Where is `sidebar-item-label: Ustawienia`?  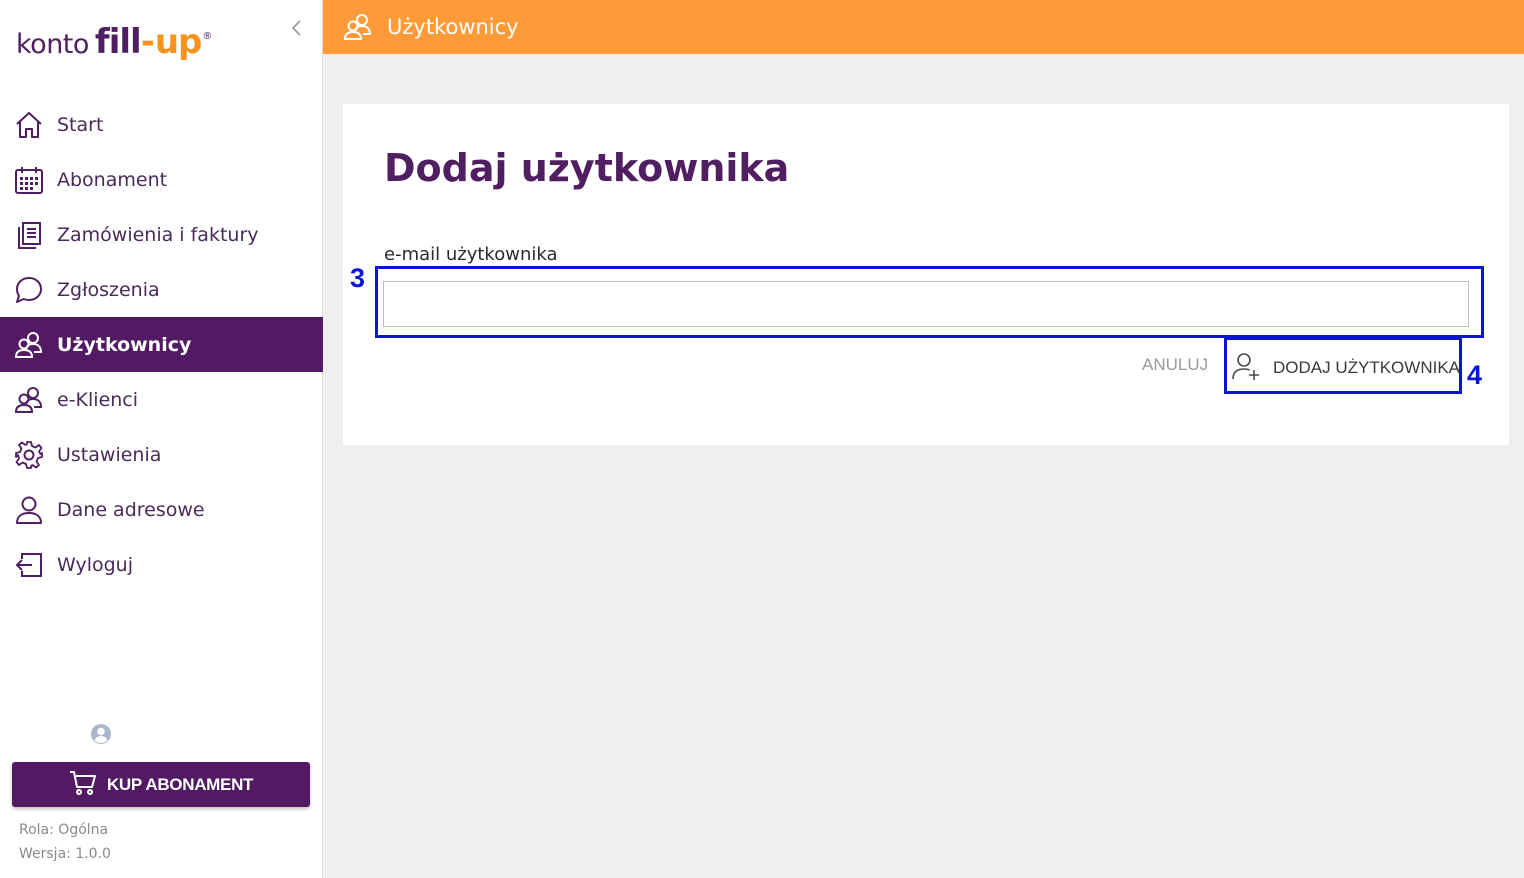
sidebar-item-label: Ustawienia is located at coordinates (109, 454).